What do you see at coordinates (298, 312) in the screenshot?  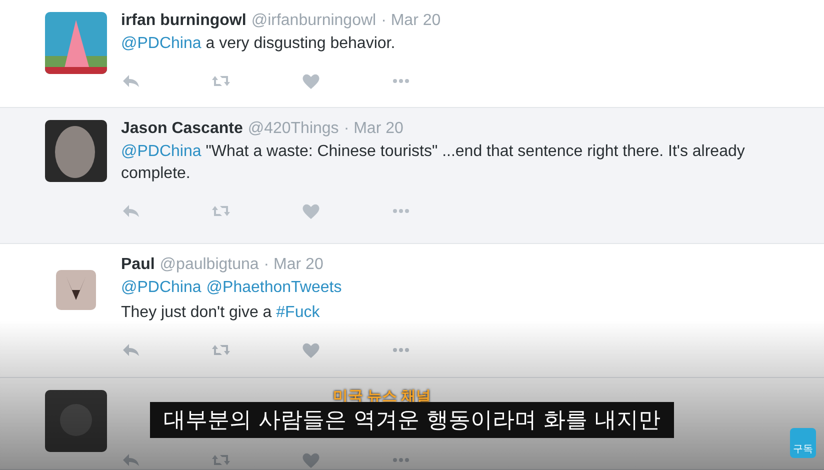 I see `tweet-link: #Fuck` at bounding box center [298, 312].